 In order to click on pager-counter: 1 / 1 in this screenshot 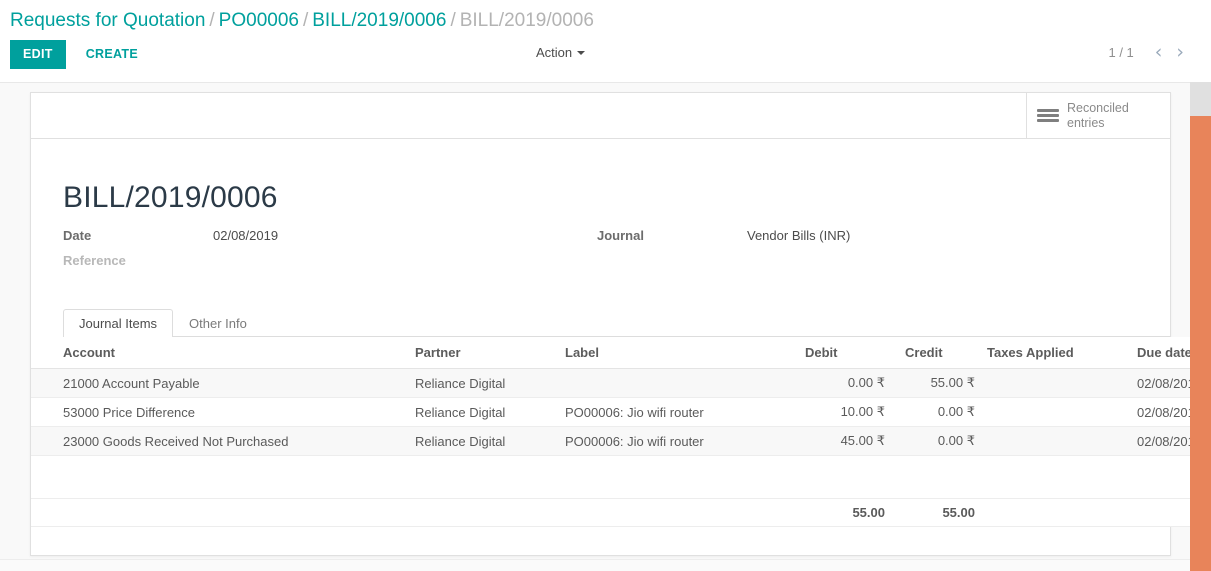, I will do `click(1121, 52)`.